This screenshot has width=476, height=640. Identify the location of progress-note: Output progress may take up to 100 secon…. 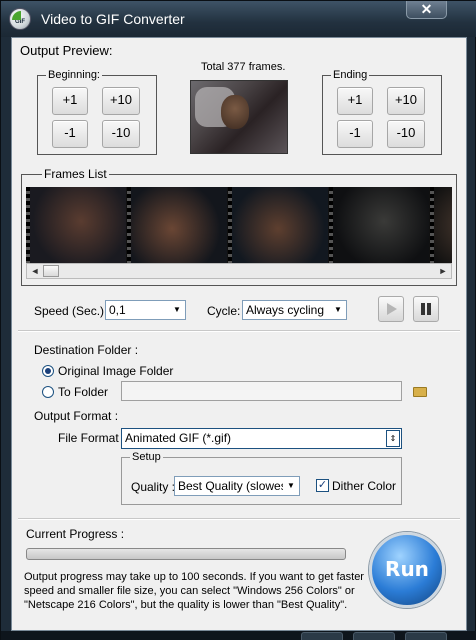
(194, 591).